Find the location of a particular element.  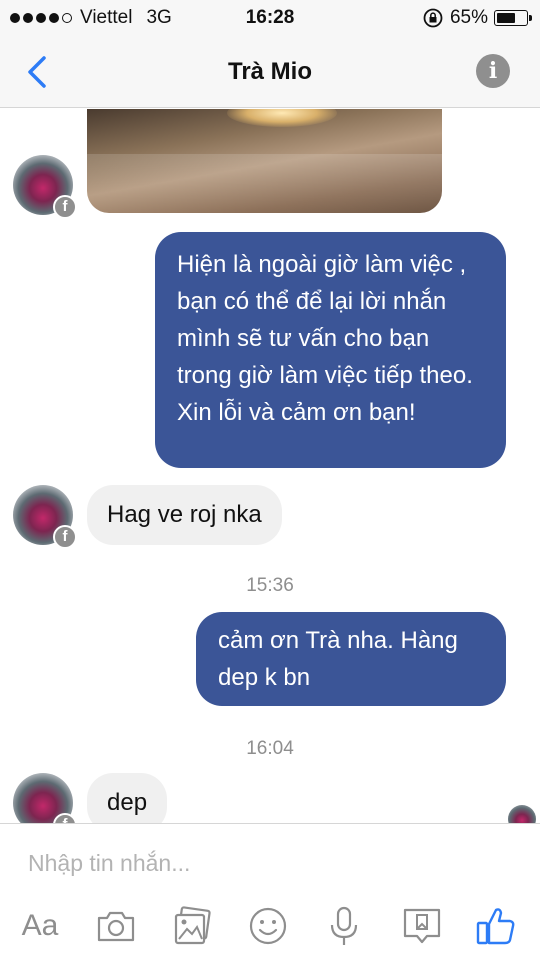

text-format-button: Aa is located at coordinates (40, 926).